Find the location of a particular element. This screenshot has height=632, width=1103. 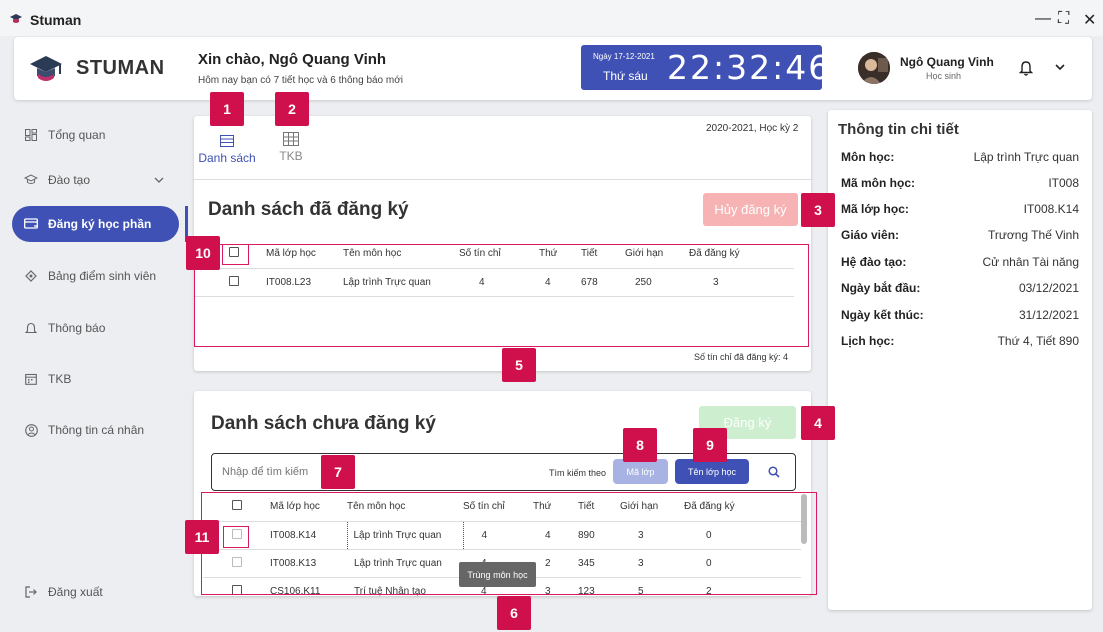

sidebar-item-label: Thông báo is located at coordinates (77, 328).